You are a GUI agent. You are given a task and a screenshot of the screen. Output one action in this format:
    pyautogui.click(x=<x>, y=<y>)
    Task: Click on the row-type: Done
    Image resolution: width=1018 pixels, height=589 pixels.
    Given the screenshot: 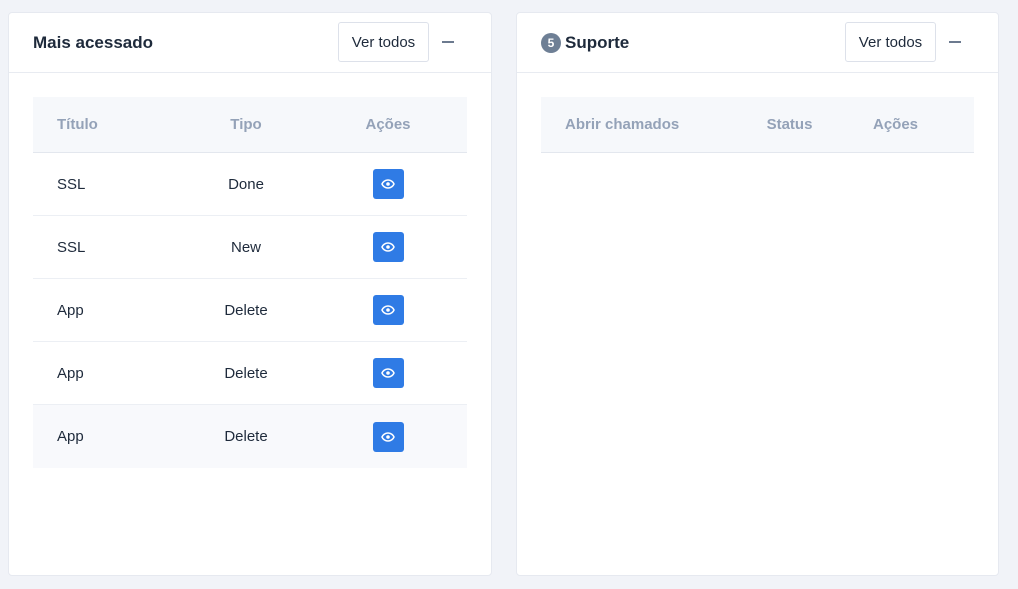 What is the action you would take?
    pyautogui.click(x=246, y=184)
    